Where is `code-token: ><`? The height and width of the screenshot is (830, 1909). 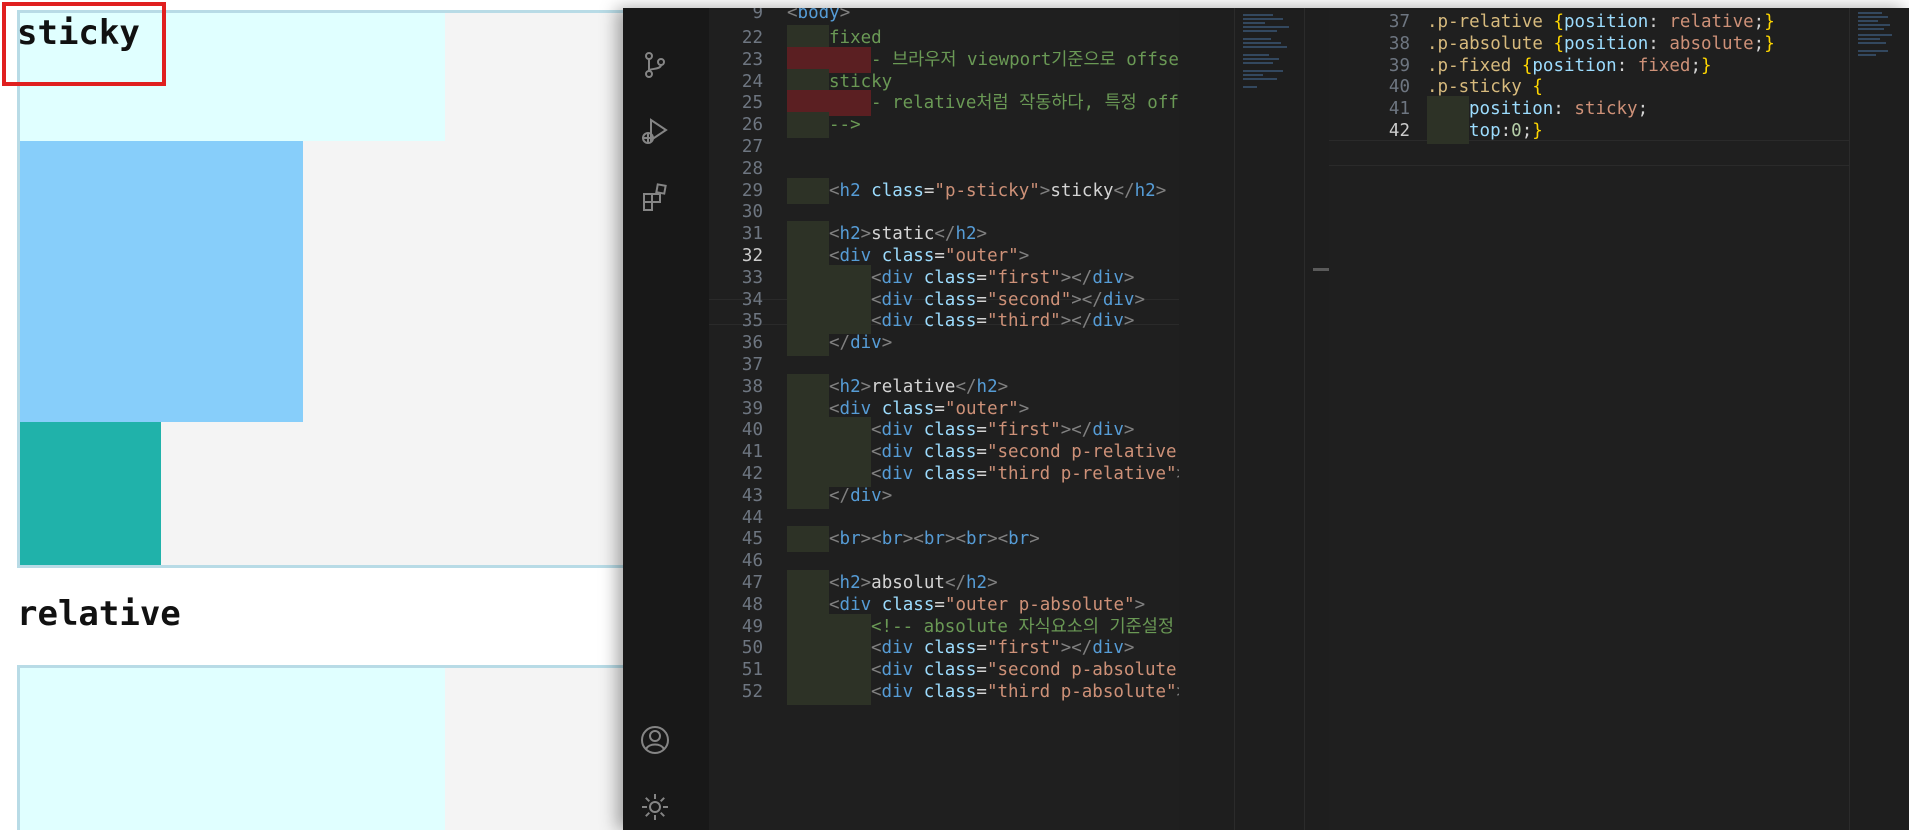
code-token: >< is located at coordinates (871, 539).